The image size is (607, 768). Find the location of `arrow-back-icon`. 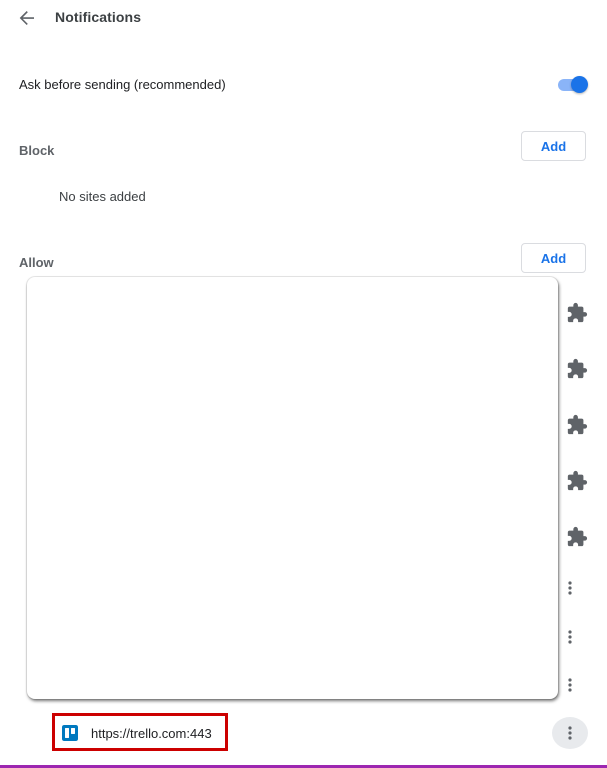

arrow-back-icon is located at coordinates (26, 18).